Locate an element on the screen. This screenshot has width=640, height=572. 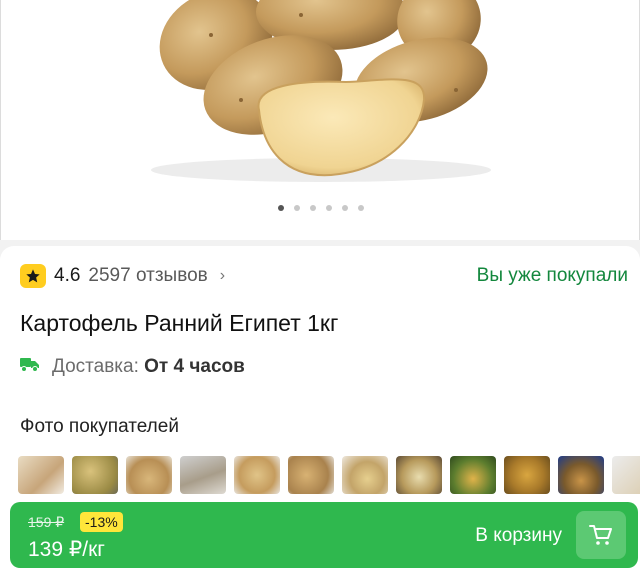
product-title: Картофель Ранний Египет 1кг is located at coordinates (179, 323).